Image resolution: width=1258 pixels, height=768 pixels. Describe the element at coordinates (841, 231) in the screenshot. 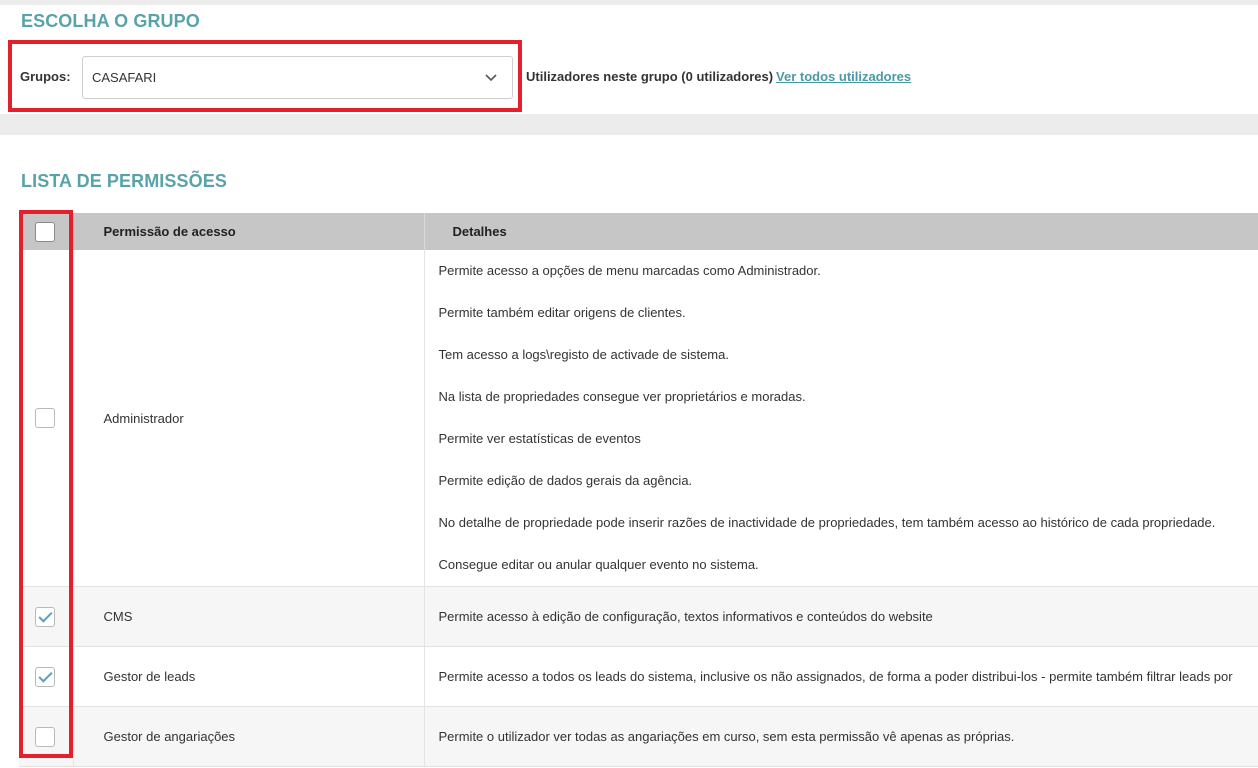

I see `column-header-details: Detalhes` at that location.